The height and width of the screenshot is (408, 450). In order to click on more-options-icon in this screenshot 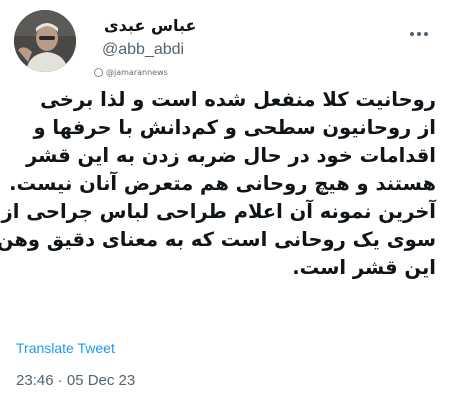, I will do `click(419, 34)`.